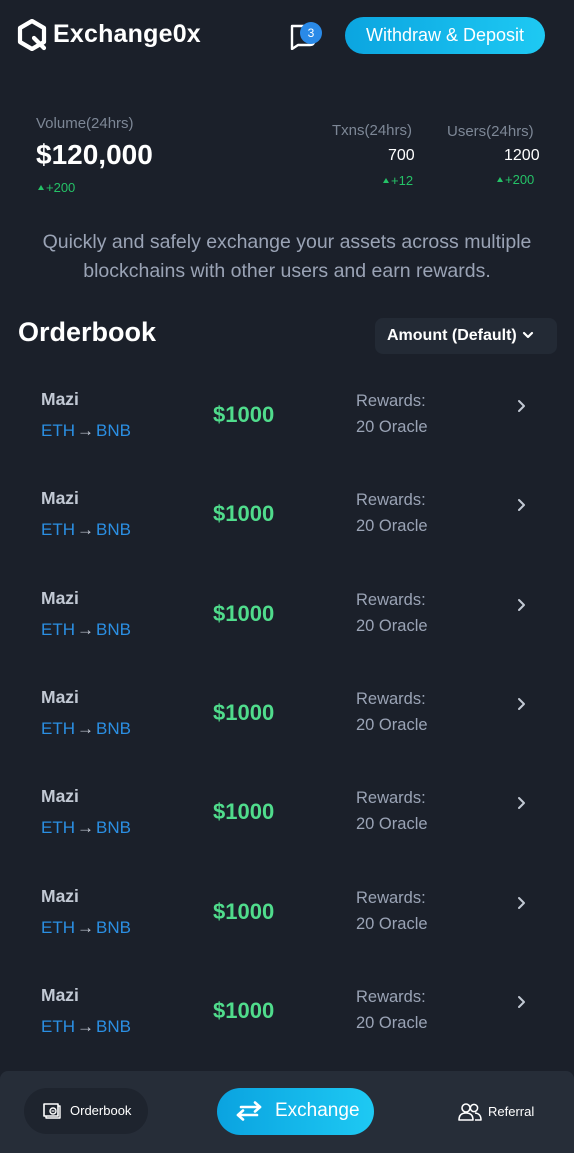 The width and height of the screenshot is (574, 1153). What do you see at coordinates (401, 155) in the screenshot?
I see `txns-value: 700` at bounding box center [401, 155].